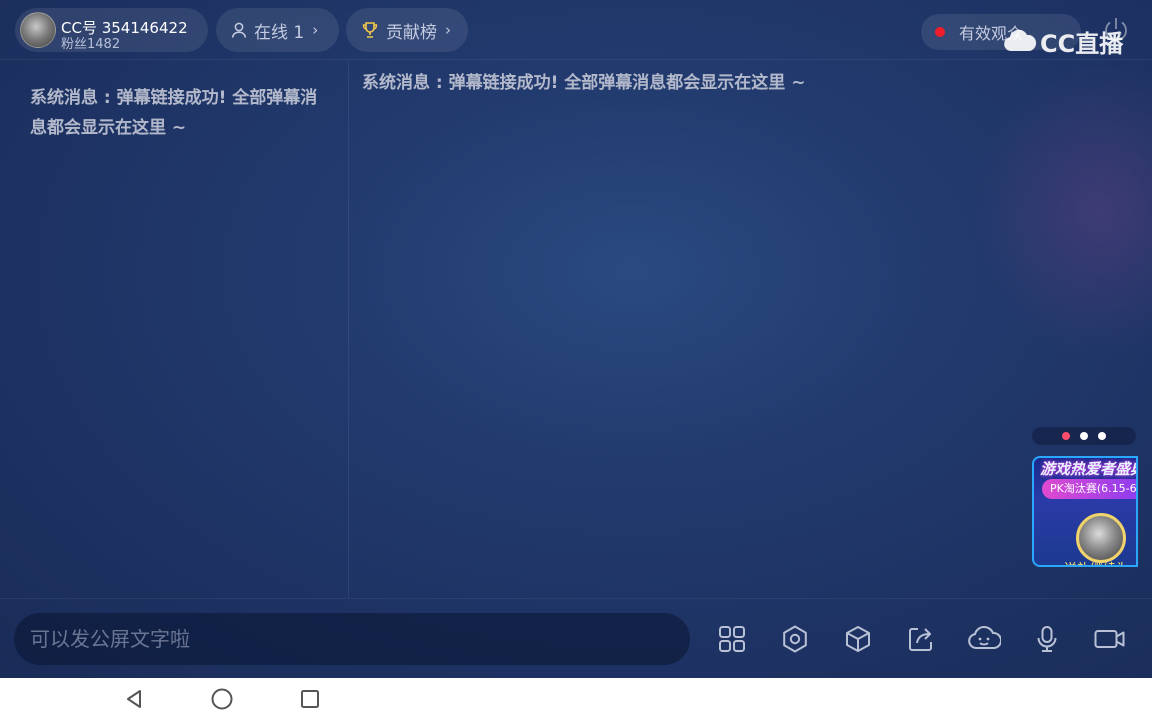  I want to click on online-viewers-button: 在线 1 ›, so click(277, 30).